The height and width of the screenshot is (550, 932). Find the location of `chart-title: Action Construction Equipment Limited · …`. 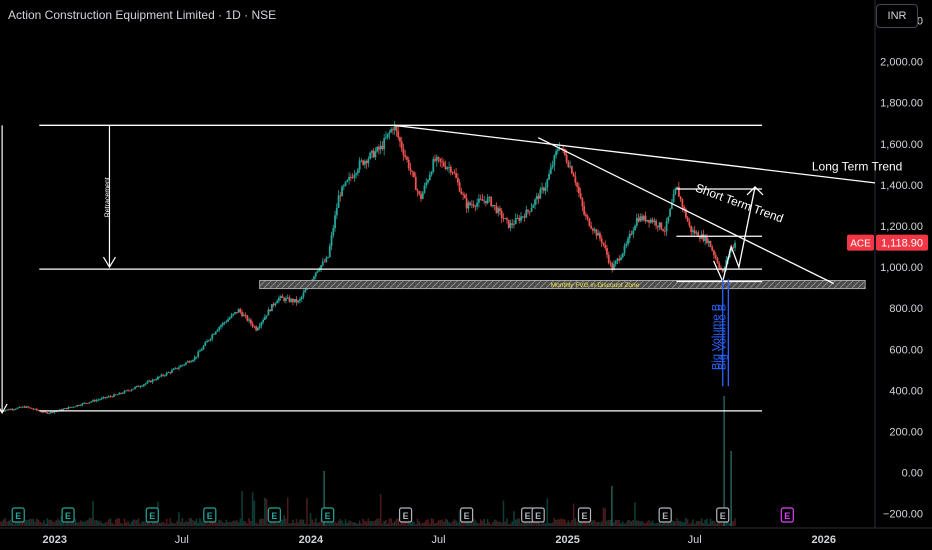

chart-title: Action Construction Equipment Limited · … is located at coordinates (142, 15).